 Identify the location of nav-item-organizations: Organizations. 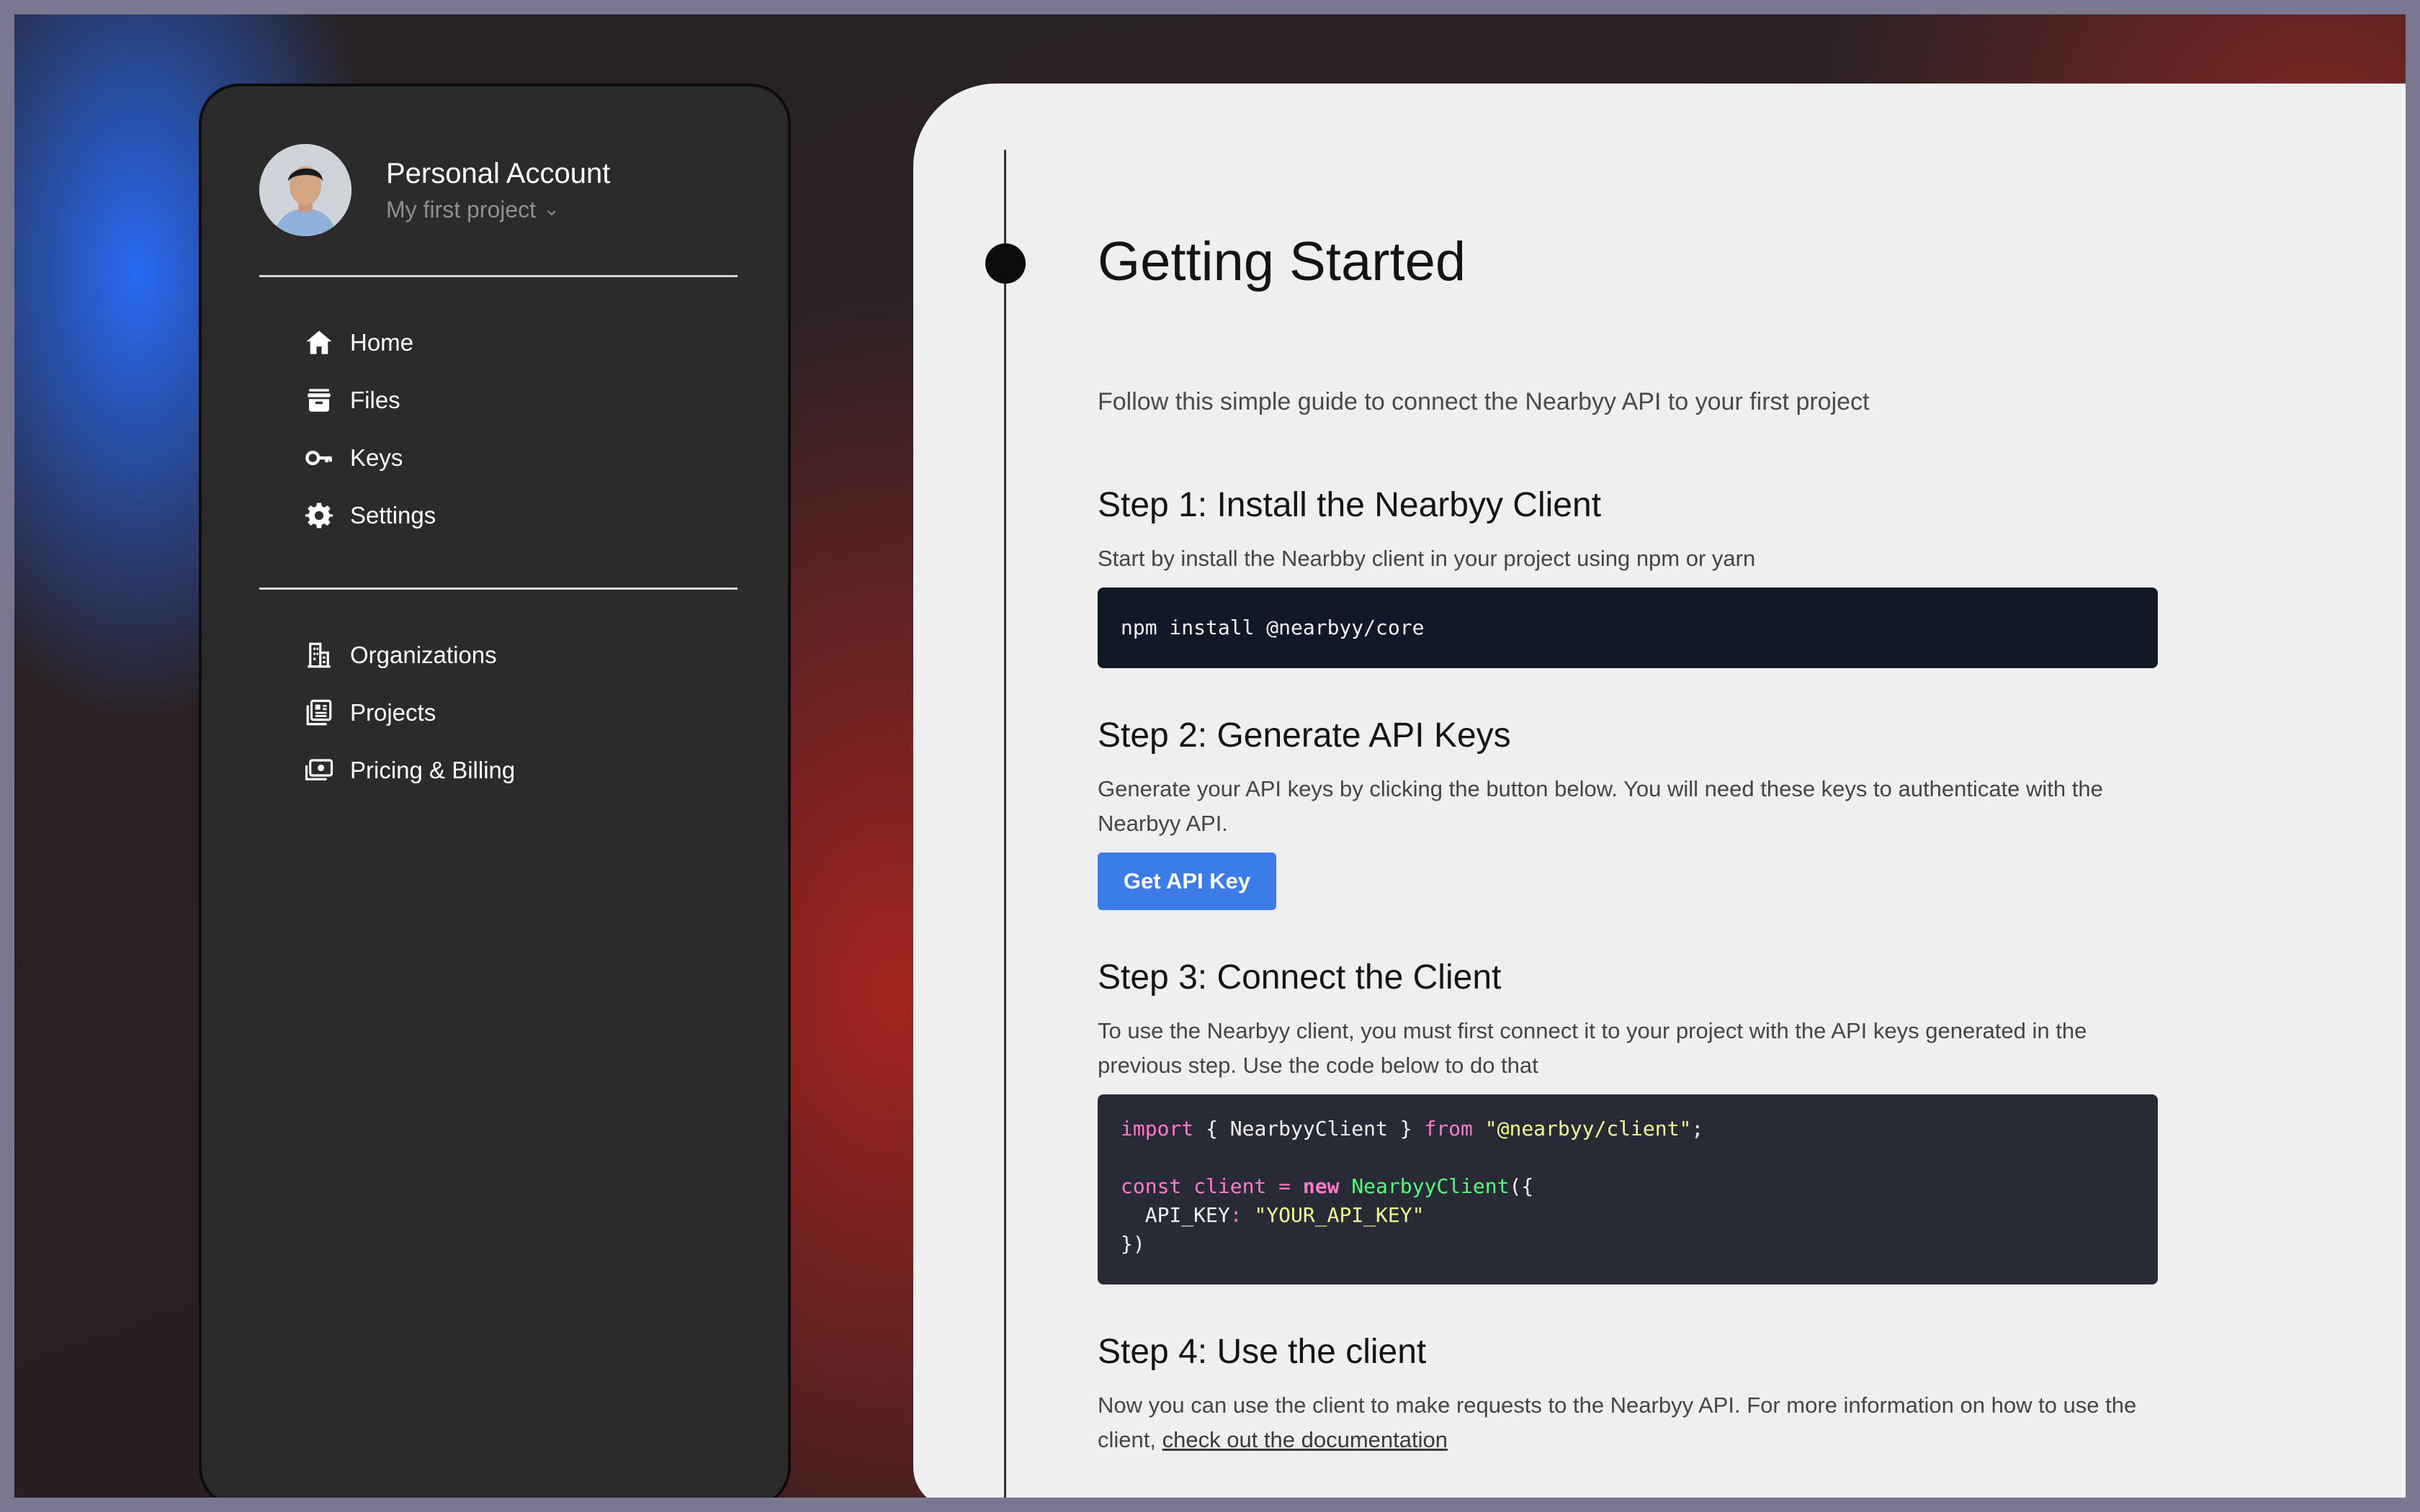
(410, 655).